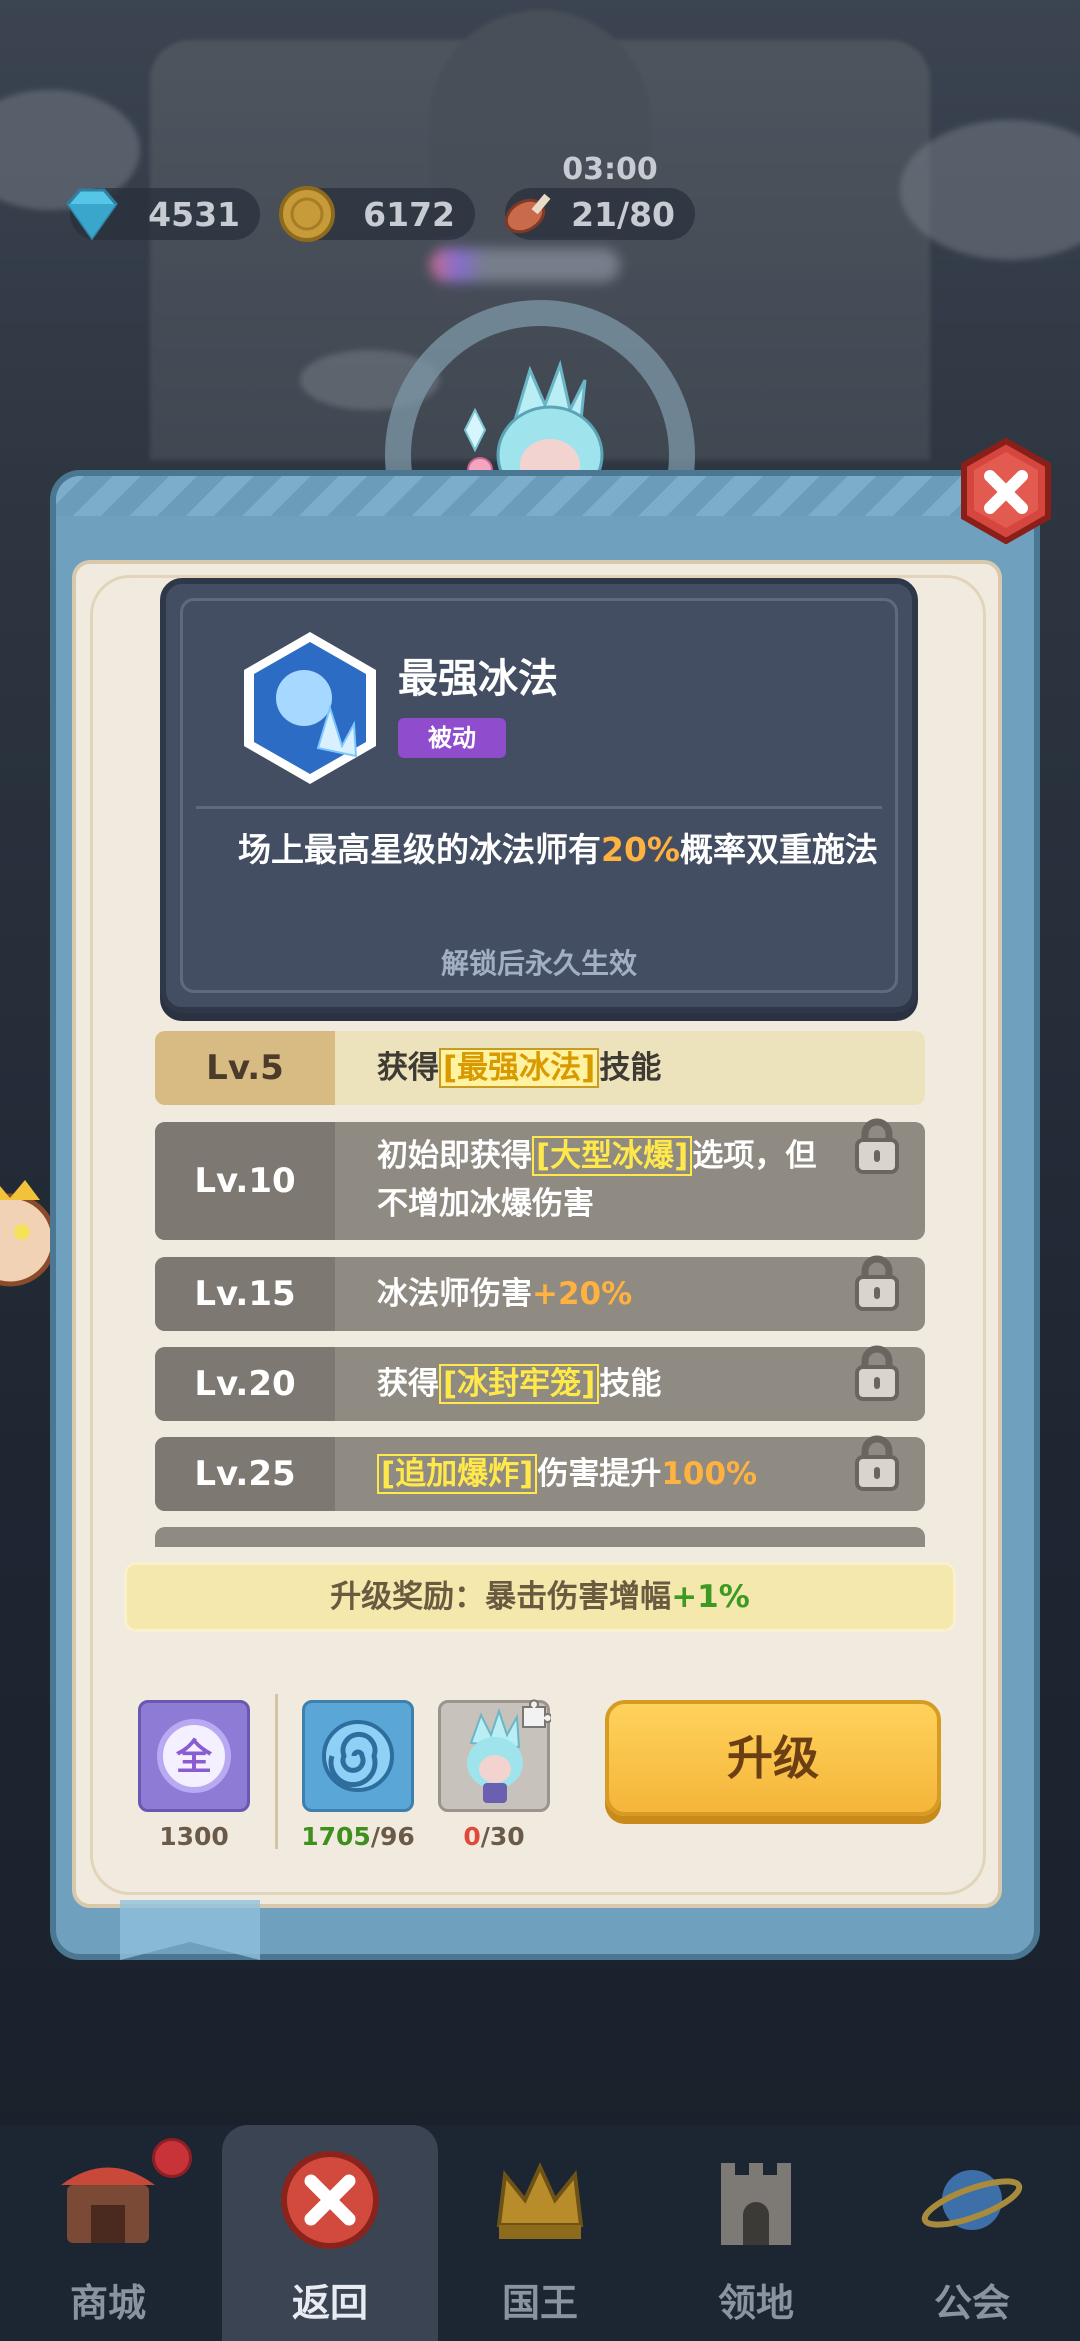 This screenshot has width=1080, height=2341. What do you see at coordinates (972, 2233) in the screenshot?
I see `nav-guild: 公会` at bounding box center [972, 2233].